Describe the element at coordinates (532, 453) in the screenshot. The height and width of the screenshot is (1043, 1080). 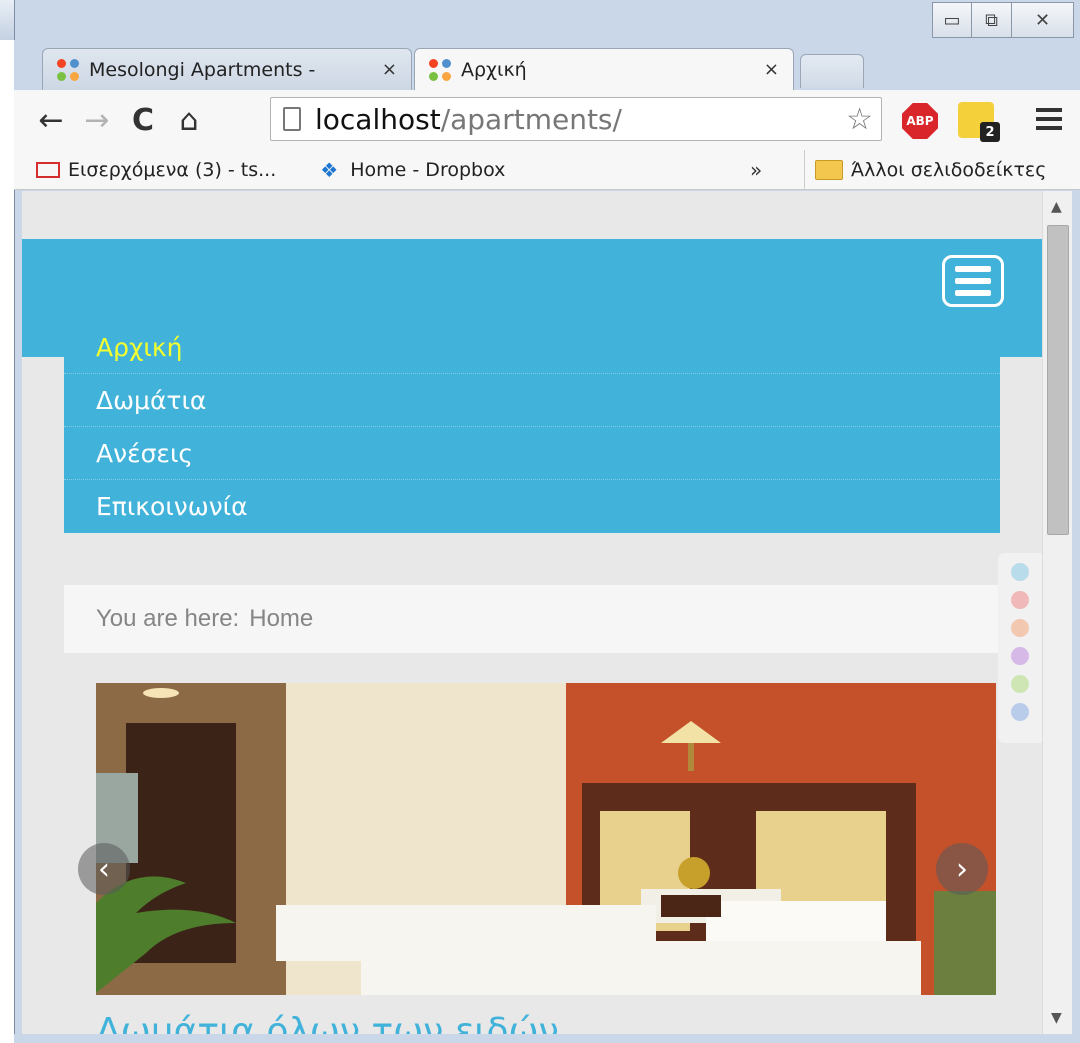
I see `nav-item-amenities: Ανέσεις` at that location.